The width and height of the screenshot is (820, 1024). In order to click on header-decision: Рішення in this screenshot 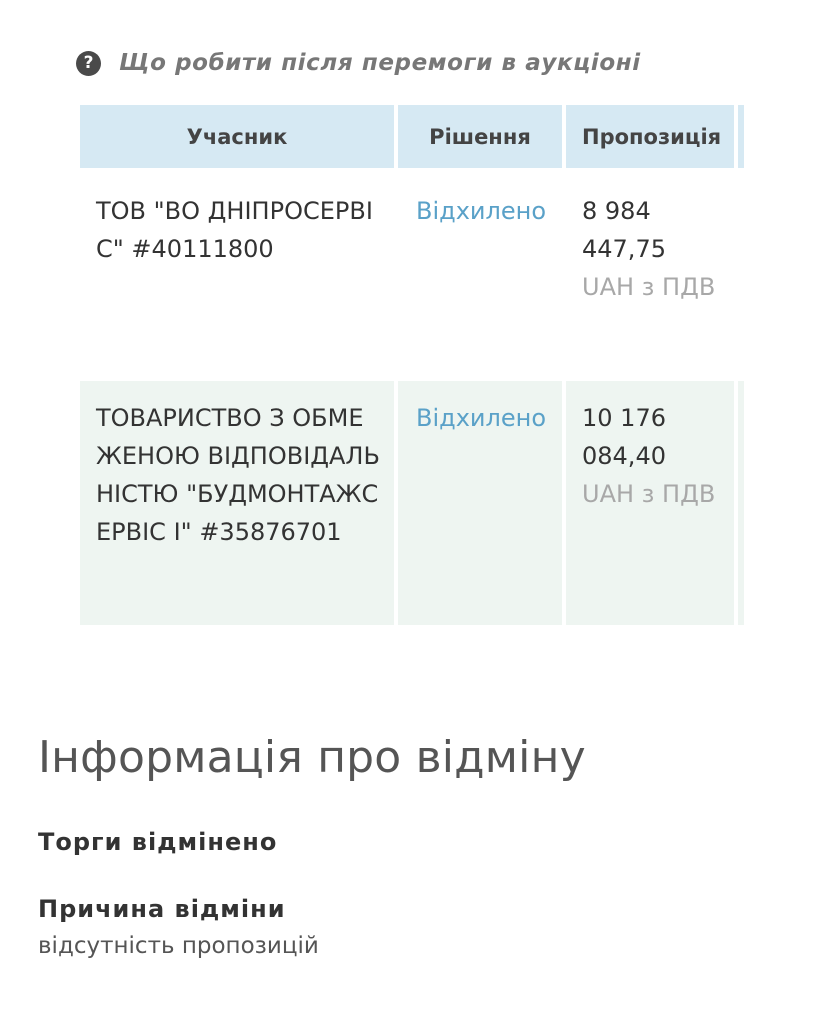, I will do `click(480, 138)`.